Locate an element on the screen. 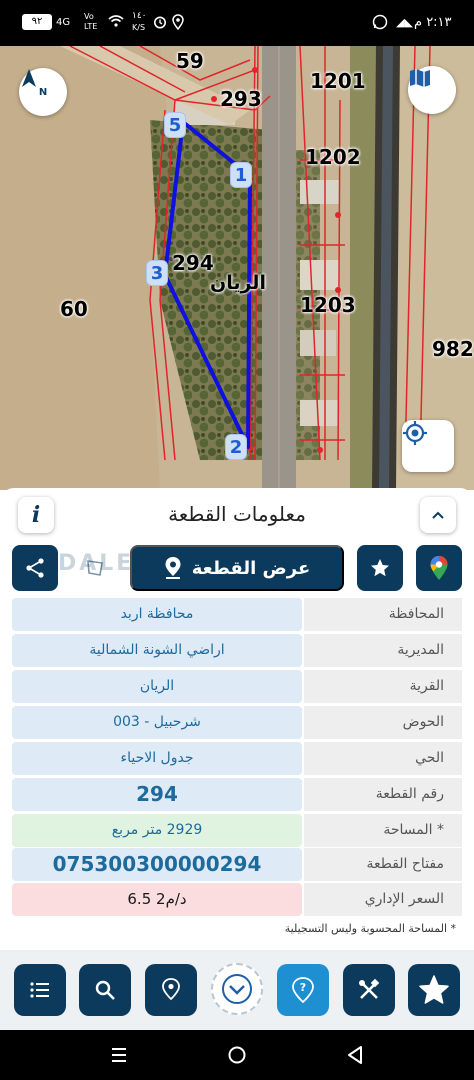 The image size is (474, 1080). row-value: 075300300000294 is located at coordinates (157, 864).